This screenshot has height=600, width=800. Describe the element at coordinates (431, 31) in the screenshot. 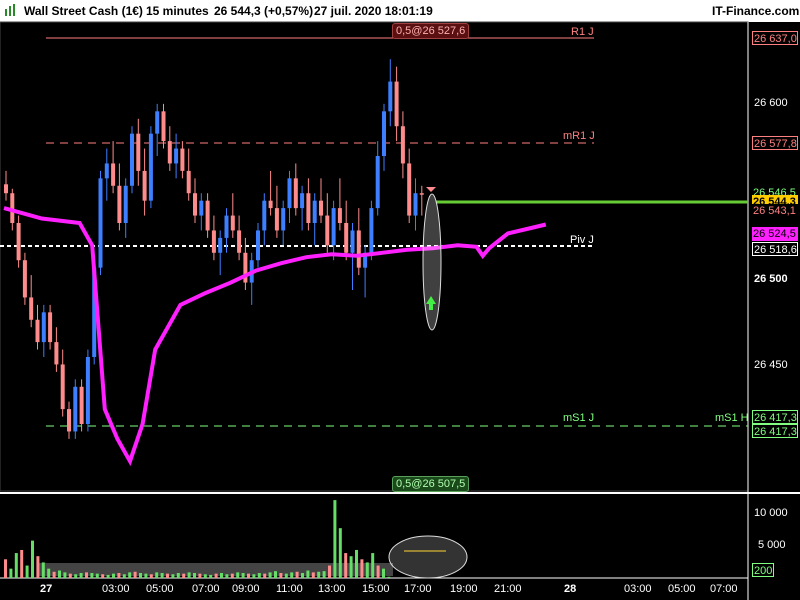

I see `top-annotation-box: 0,5@26 527,6` at that location.